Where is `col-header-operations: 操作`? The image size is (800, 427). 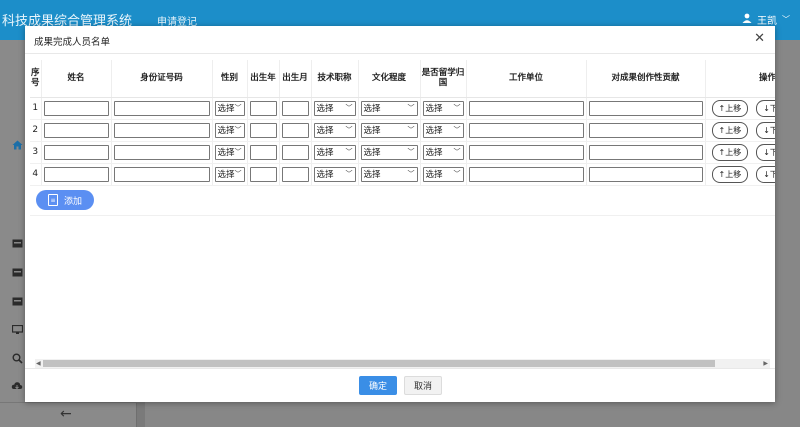 col-header-operations: 操作 is located at coordinates (740, 79).